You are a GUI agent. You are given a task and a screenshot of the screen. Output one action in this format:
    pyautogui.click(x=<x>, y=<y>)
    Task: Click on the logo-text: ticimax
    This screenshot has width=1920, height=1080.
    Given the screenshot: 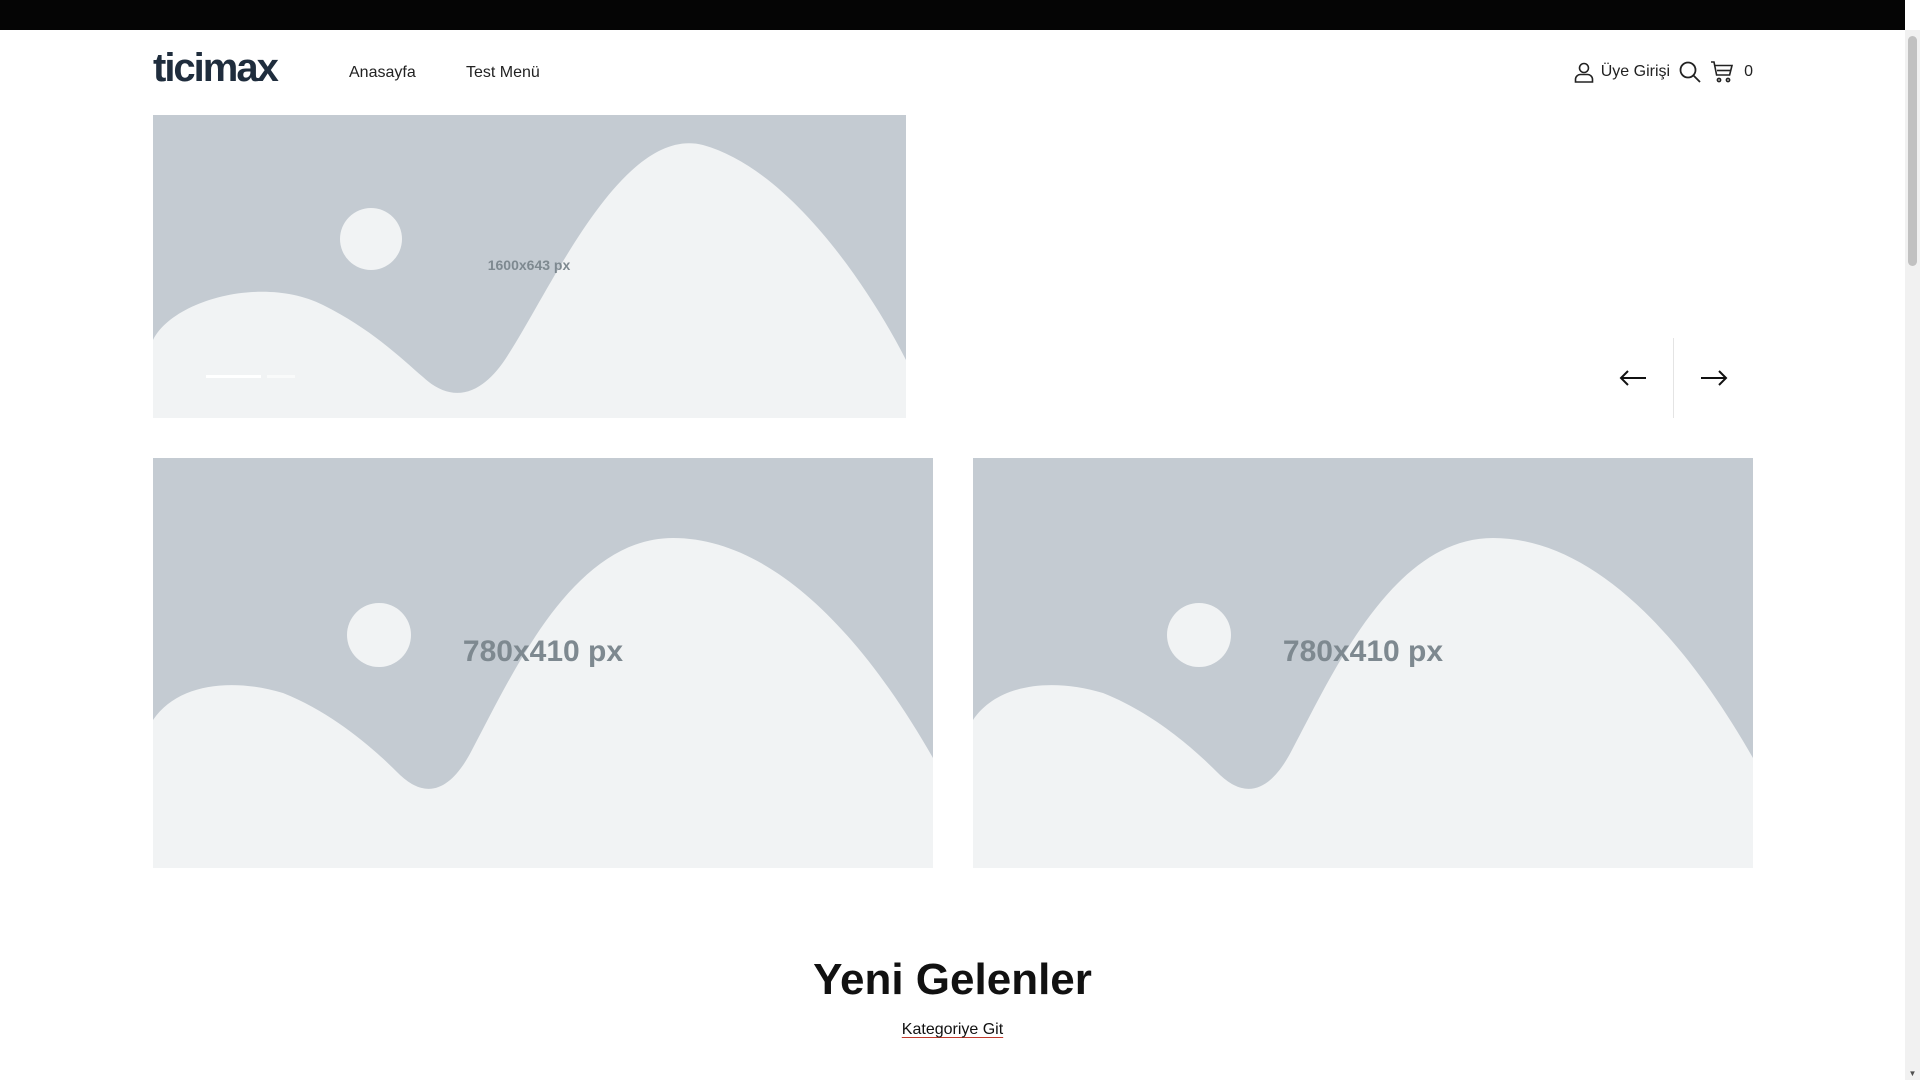 What is the action you would take?
    pyautogui.click(x=216, y=68)
    